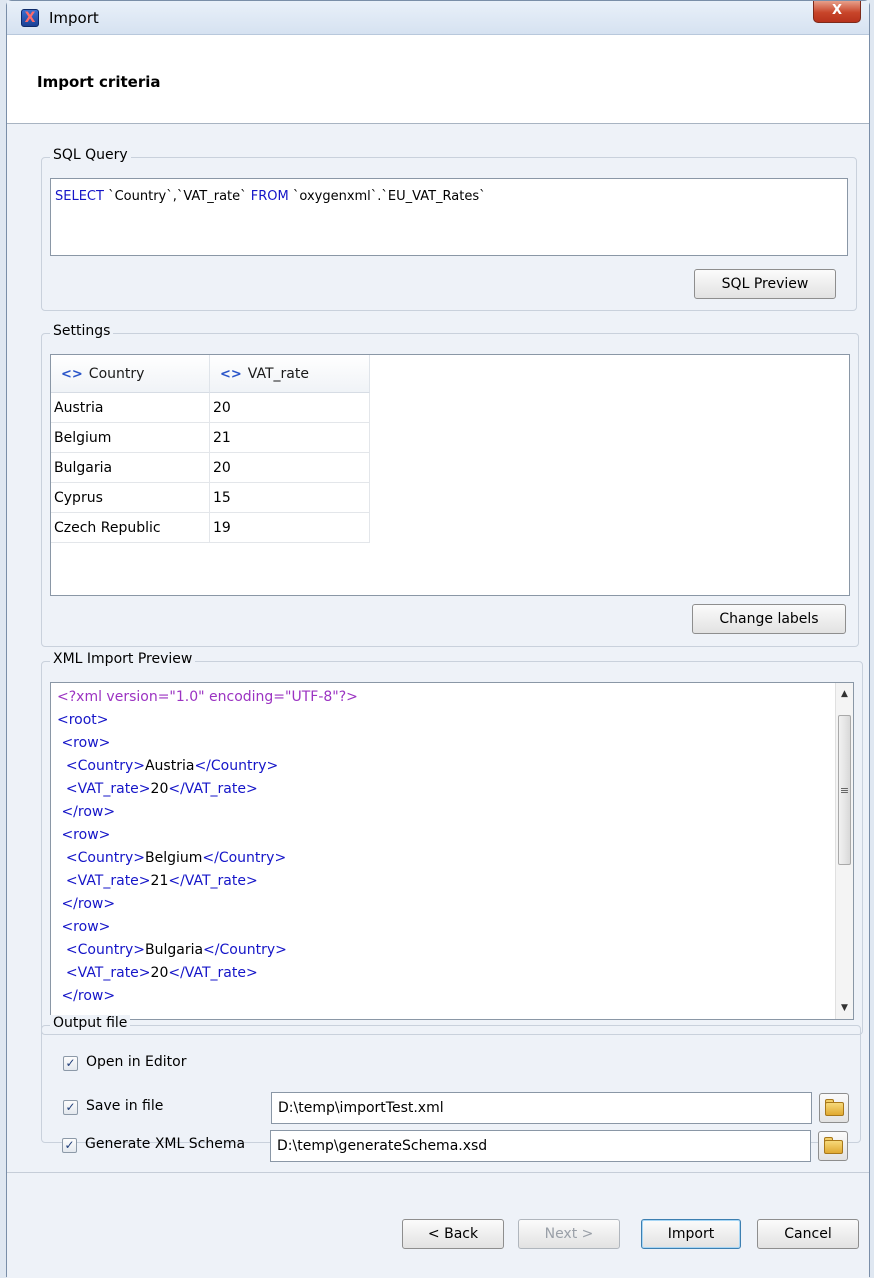 This screenshot has width=874, height=1278. I want to click on xml-line: </row>, so click(86, 996).